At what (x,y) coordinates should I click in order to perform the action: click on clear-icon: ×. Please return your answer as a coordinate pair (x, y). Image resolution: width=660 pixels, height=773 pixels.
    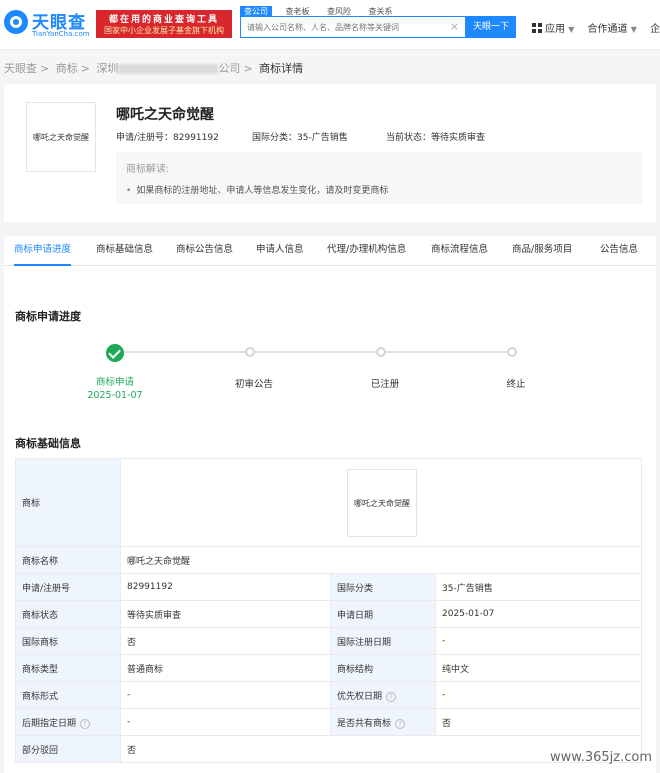
    Looking at the image, I should click on (454, 26).